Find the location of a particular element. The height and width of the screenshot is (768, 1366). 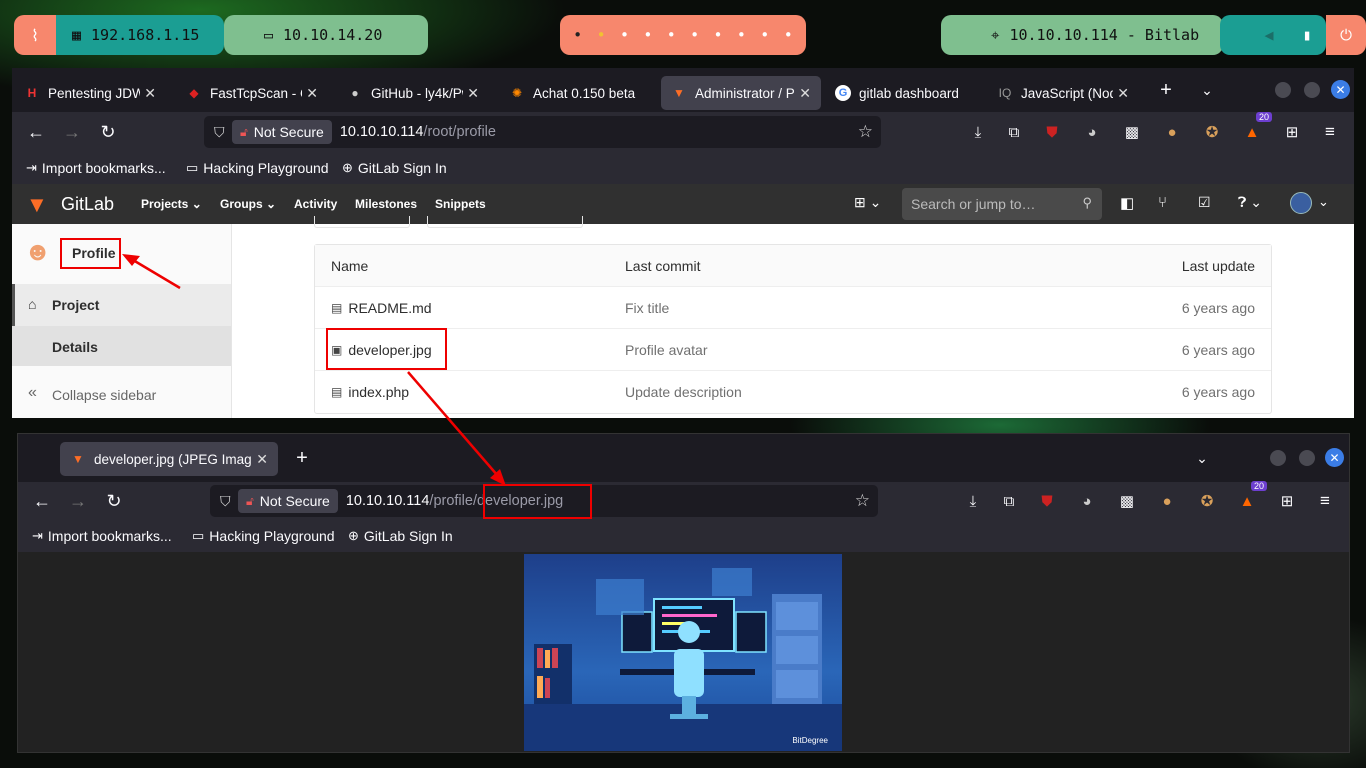

kali-menu-button: ⌇ is located at coordinates (35, 35).